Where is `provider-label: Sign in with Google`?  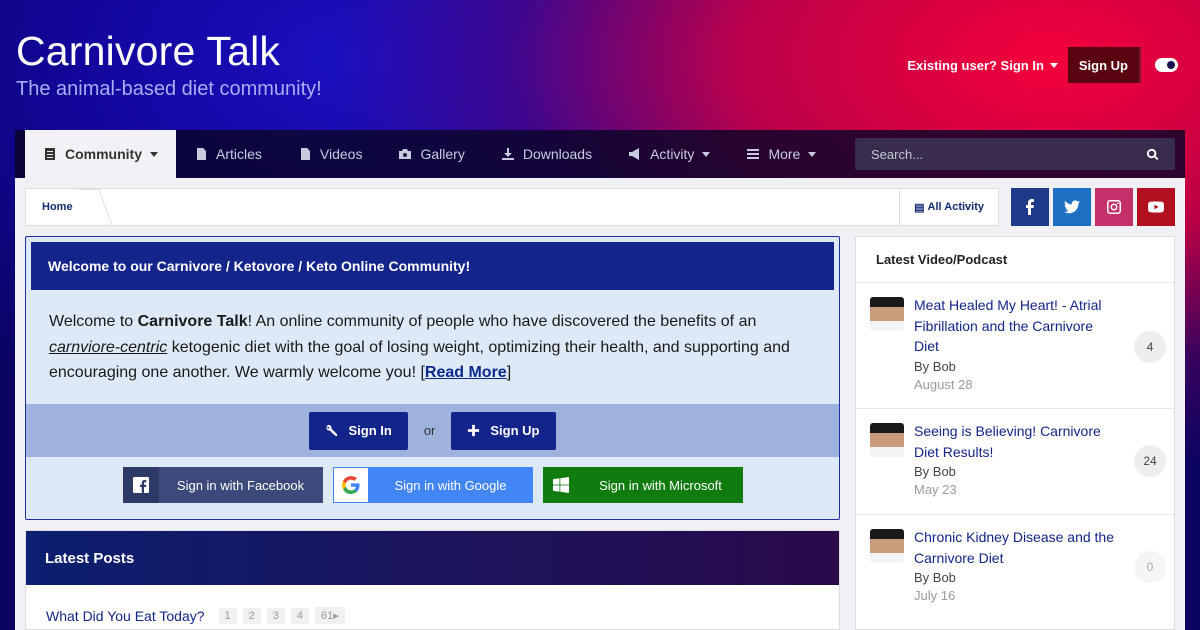 provider-label: Sign in with Google is located at coordinates (450, 485).